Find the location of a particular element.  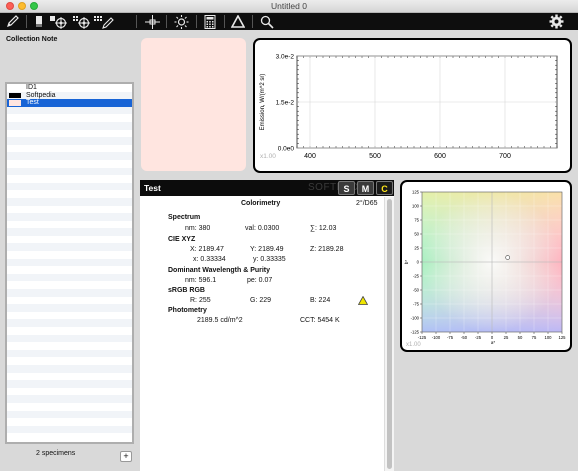

photometry-heading: Photometry is located at coordinates (187, 310).